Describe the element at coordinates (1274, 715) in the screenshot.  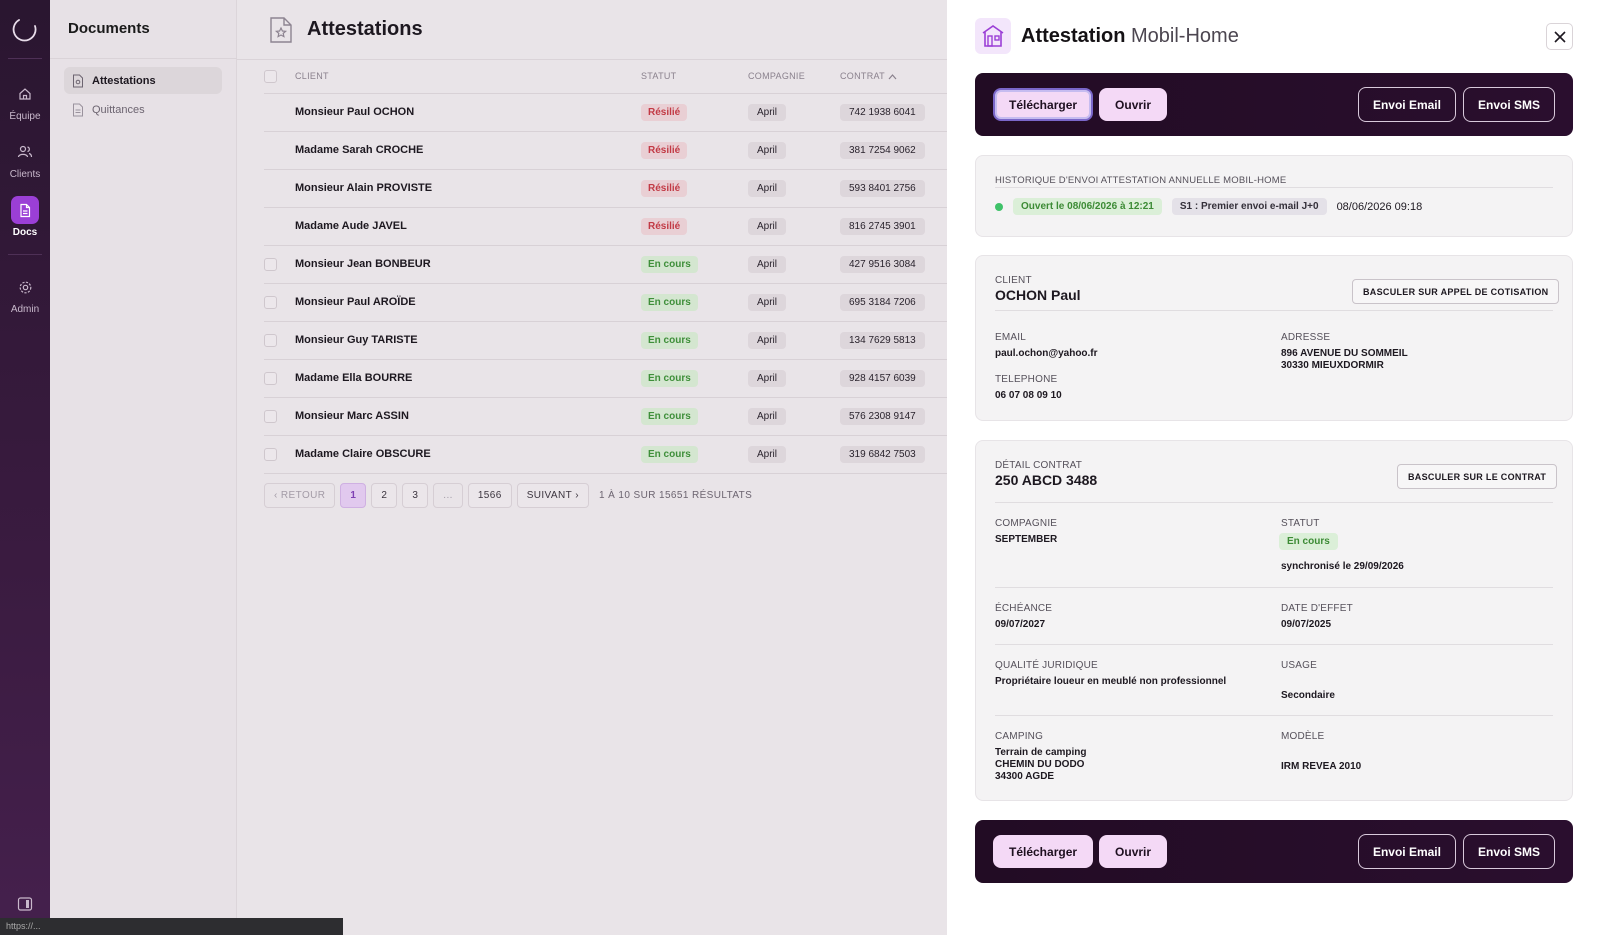
I see `contract-divider` at that location.